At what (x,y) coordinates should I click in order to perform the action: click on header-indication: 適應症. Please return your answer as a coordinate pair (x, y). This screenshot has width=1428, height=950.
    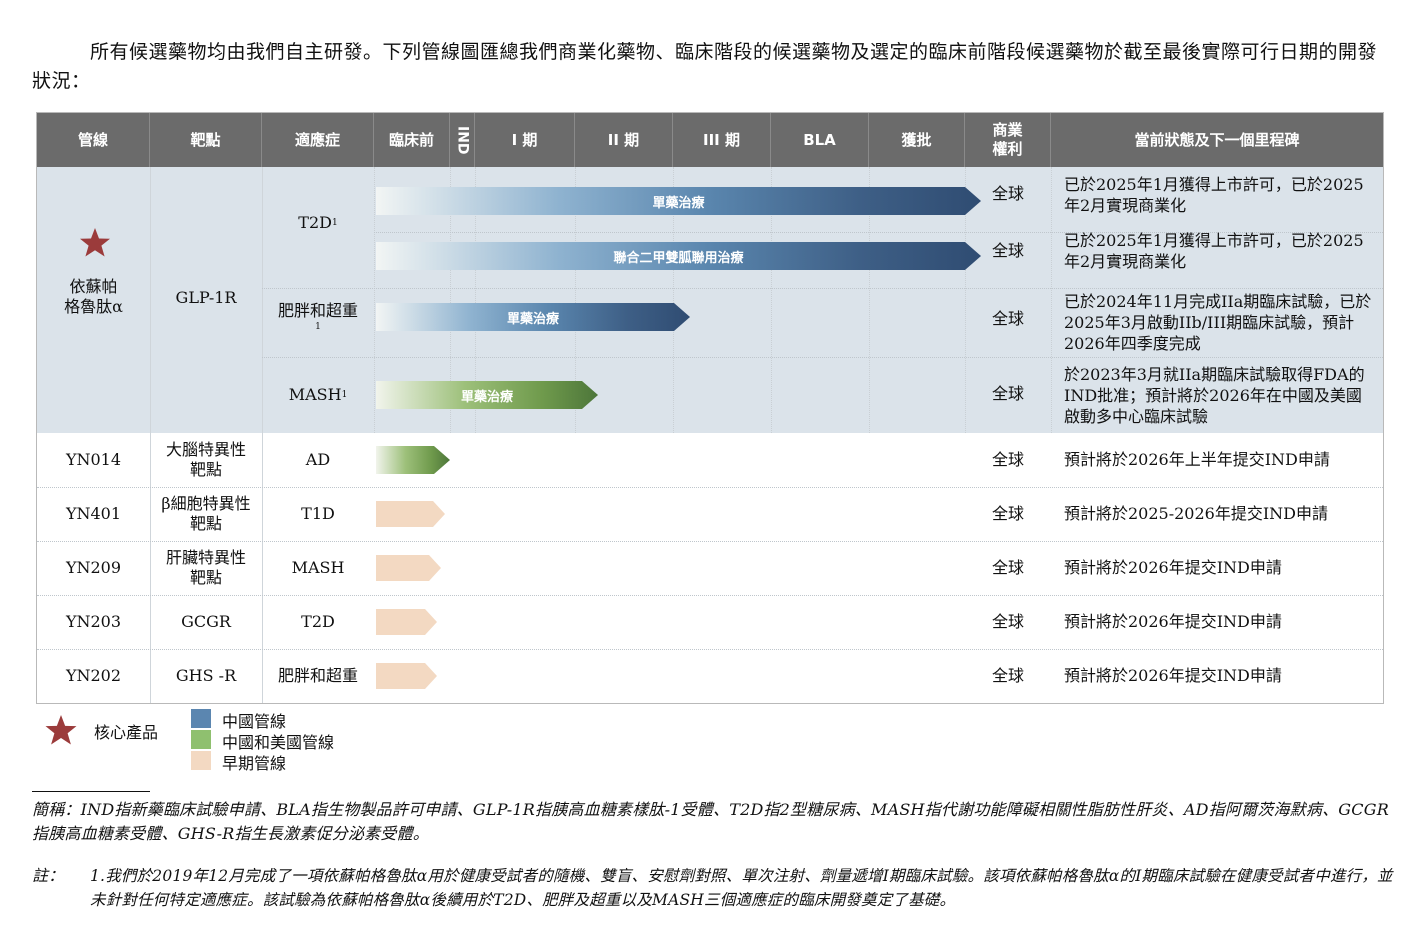
    Looking at the image, I should click on (318, 140).